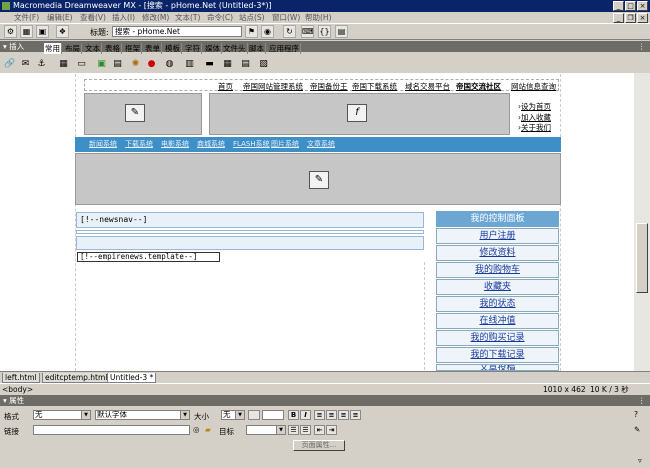 The height and width of the screenshot is (468, 650). What do you see at coordinates (257, 48) in the screenshot?
I see `tab-script: 脚本` at bounding box center [257, 48].